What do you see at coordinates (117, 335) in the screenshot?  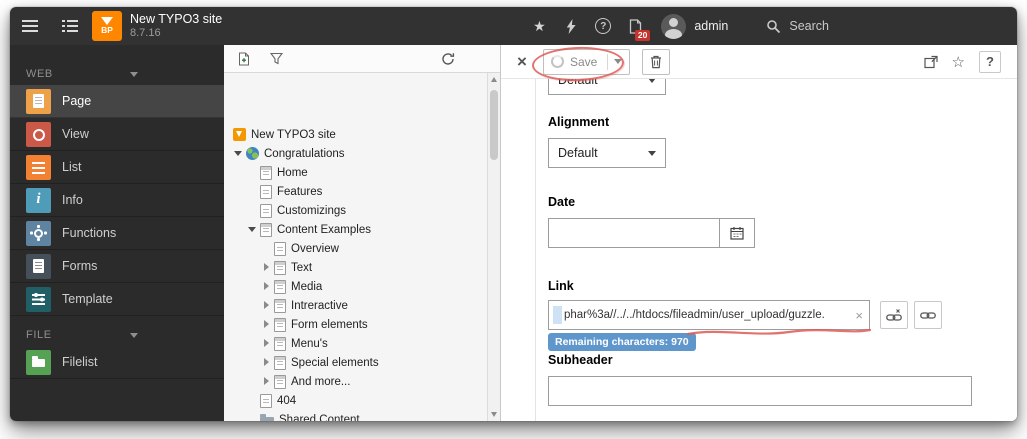 I see `section-header-file: FILE` at bounding box center [117, 335].